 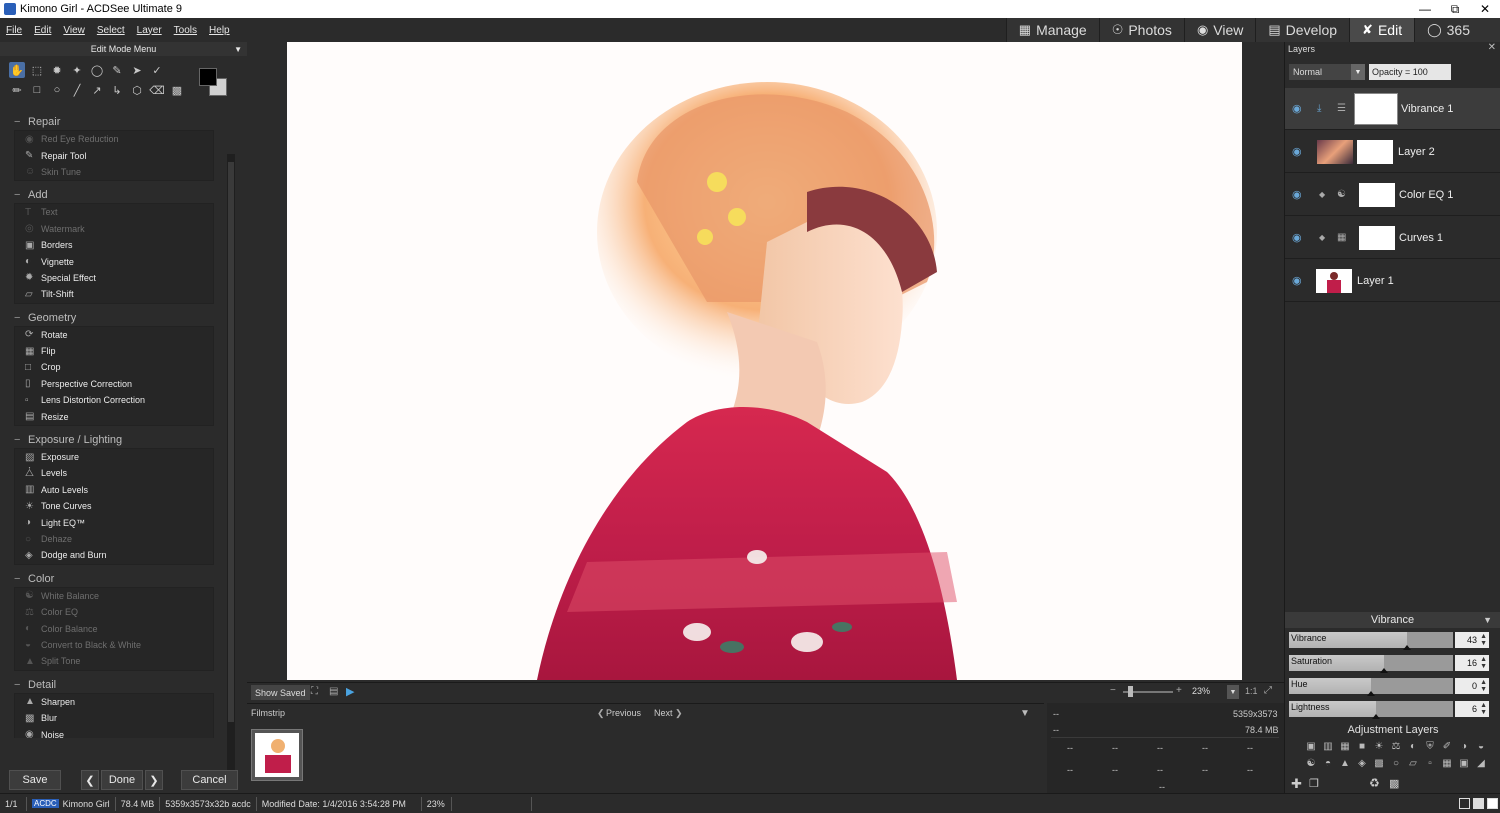 What do you see at coordinates (1219, 30) in the screenshot?
I see `mode-view: ◉ View` at bounding box center [1219, 30].